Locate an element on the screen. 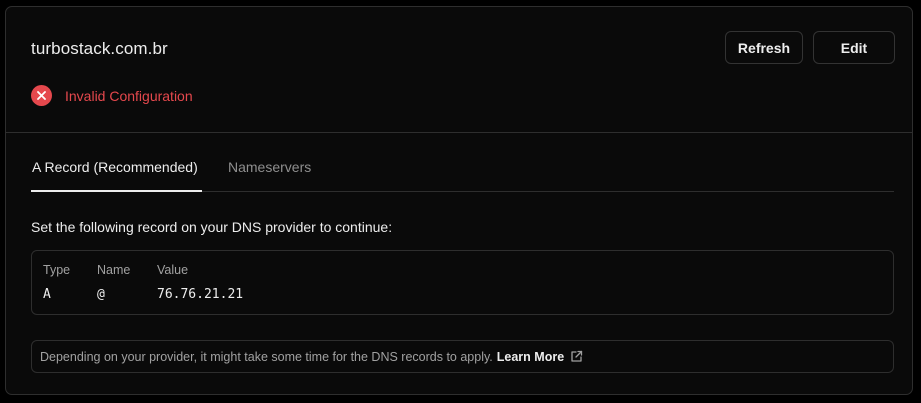 This screenshot has height=403, width=921. record-type: A is located at coordinates (47, 294).